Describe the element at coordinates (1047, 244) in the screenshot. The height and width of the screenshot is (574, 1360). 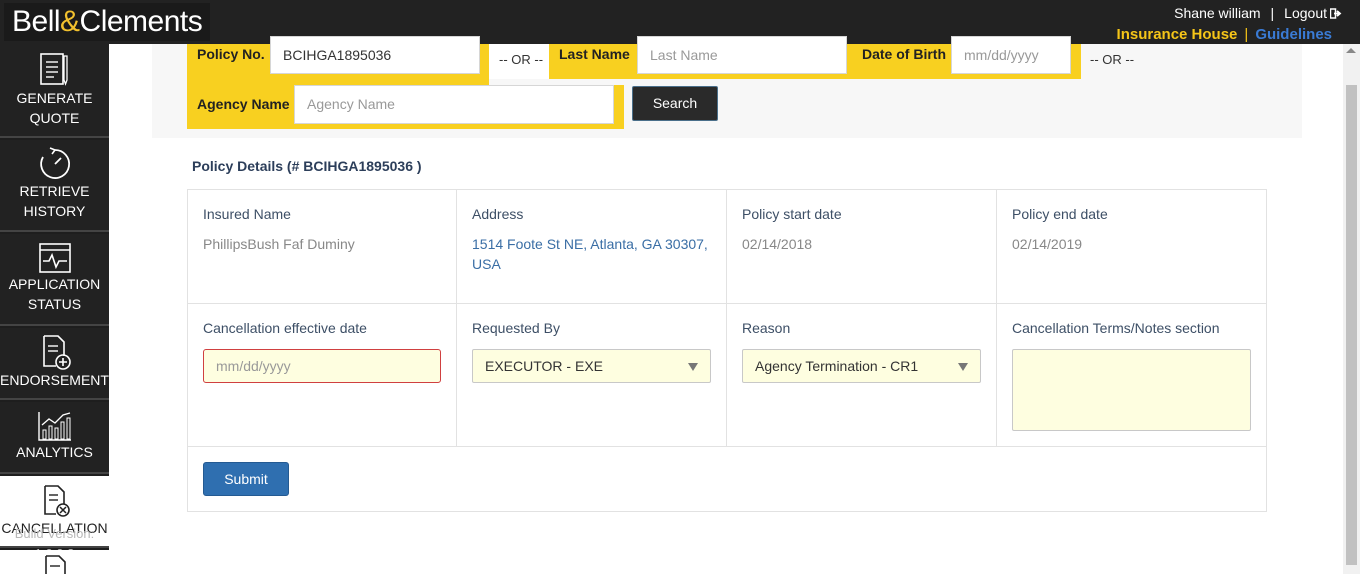
I see `policy-end-value: 02/14/2019` at that location.